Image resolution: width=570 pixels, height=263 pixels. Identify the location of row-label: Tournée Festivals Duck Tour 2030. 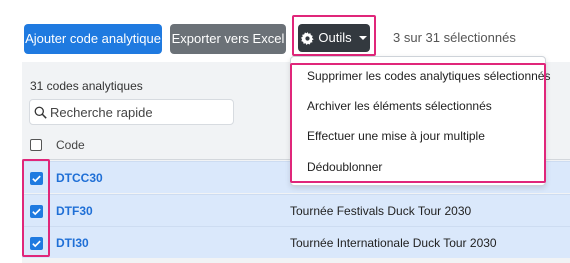
(381, 211).